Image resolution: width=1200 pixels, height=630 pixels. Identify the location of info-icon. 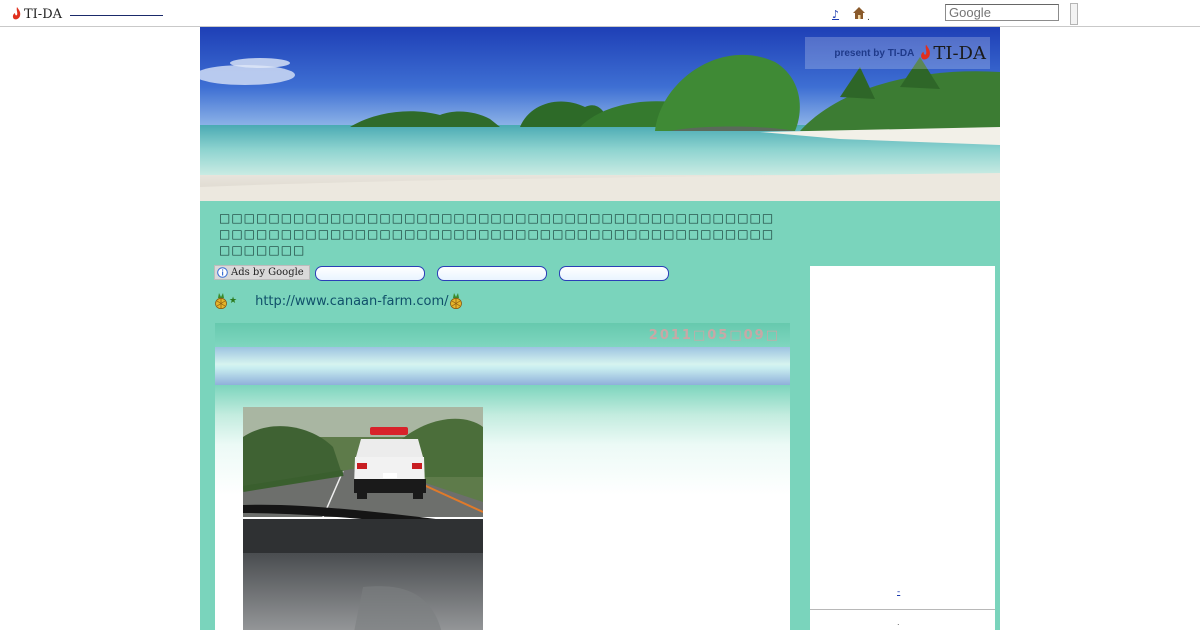
(222, 272).